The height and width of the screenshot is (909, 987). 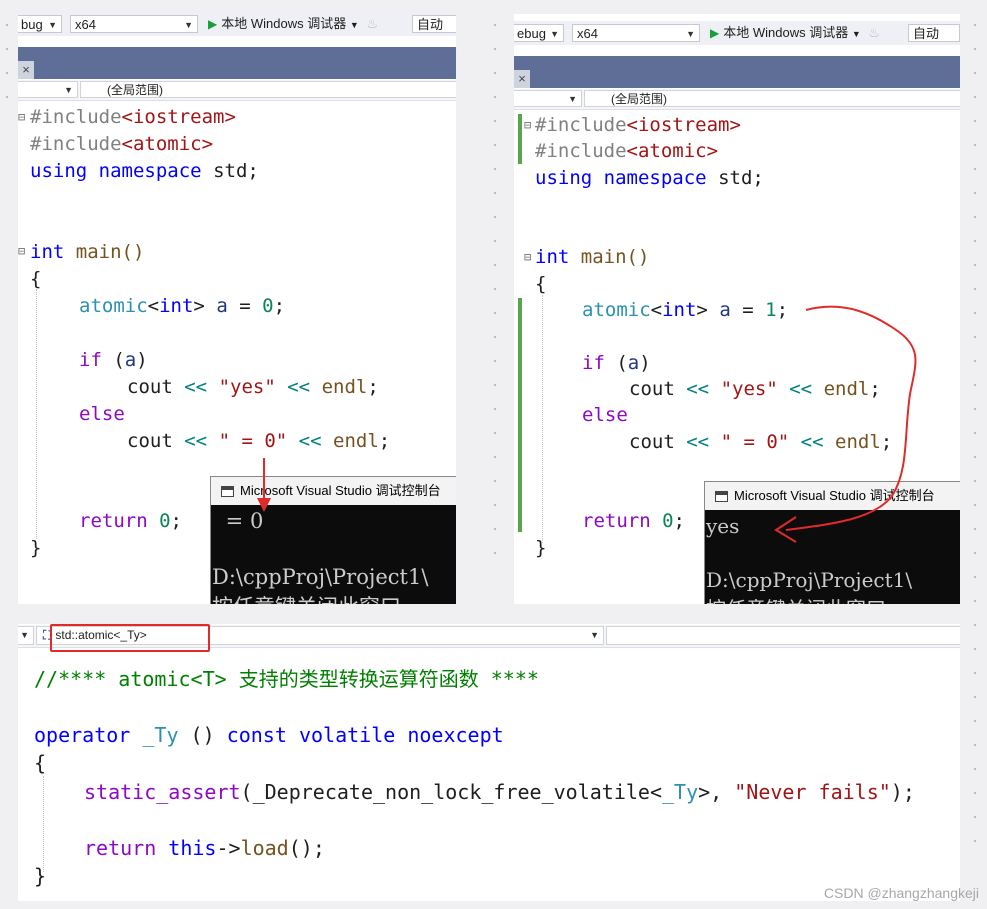 I want to click on indent-guide, so click(x=44, y=824).